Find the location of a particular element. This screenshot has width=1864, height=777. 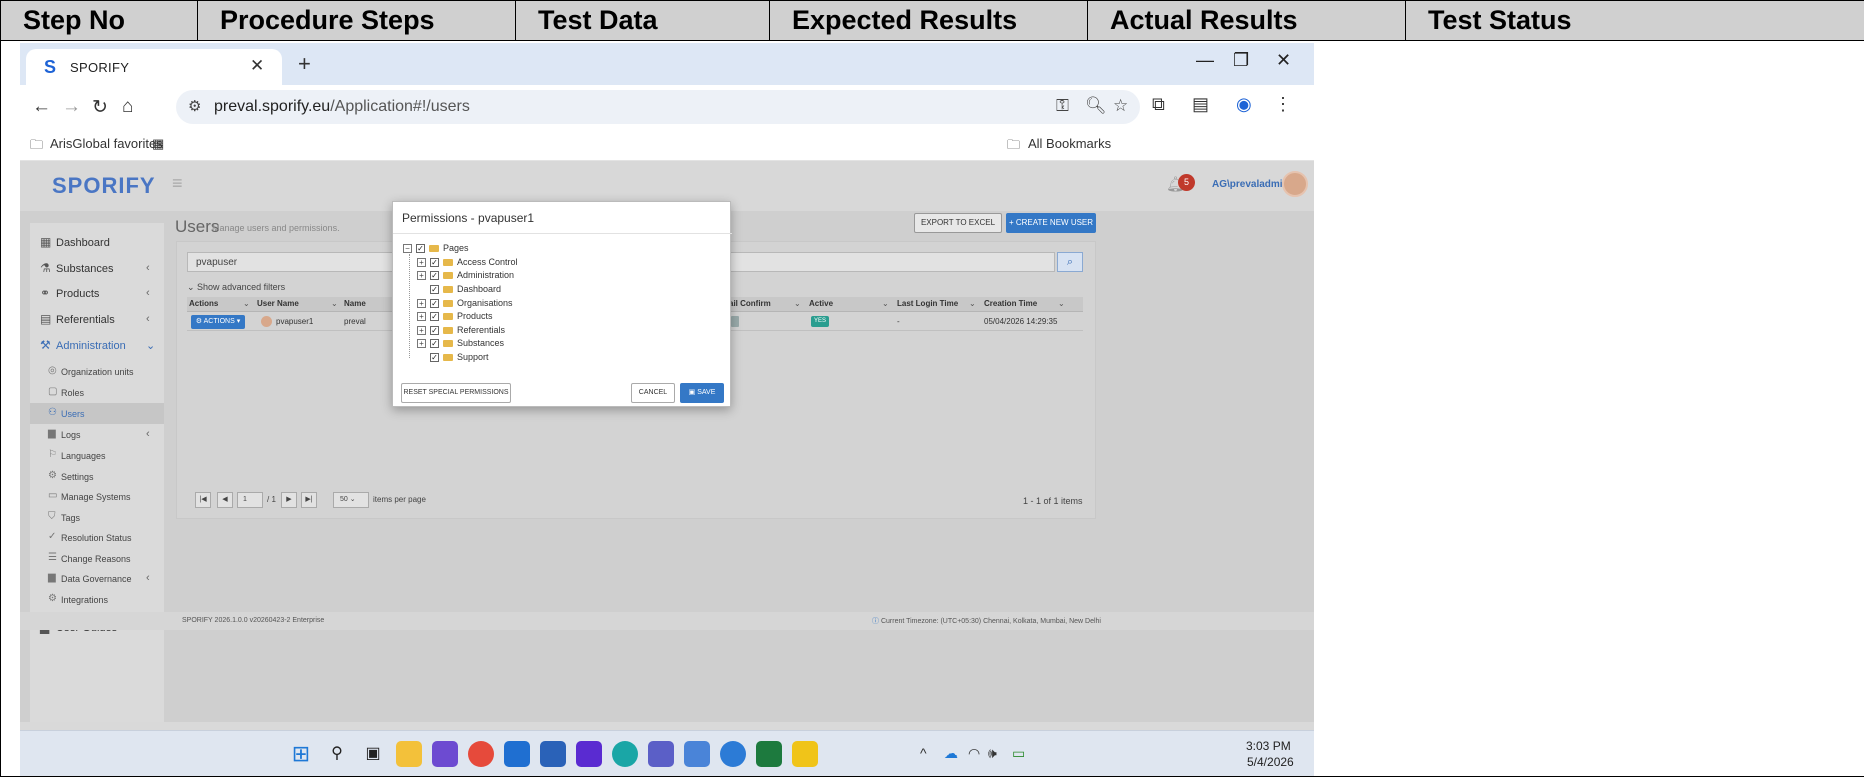

column-email-confirm: ail Confirm is located at coordinates (750, 303).